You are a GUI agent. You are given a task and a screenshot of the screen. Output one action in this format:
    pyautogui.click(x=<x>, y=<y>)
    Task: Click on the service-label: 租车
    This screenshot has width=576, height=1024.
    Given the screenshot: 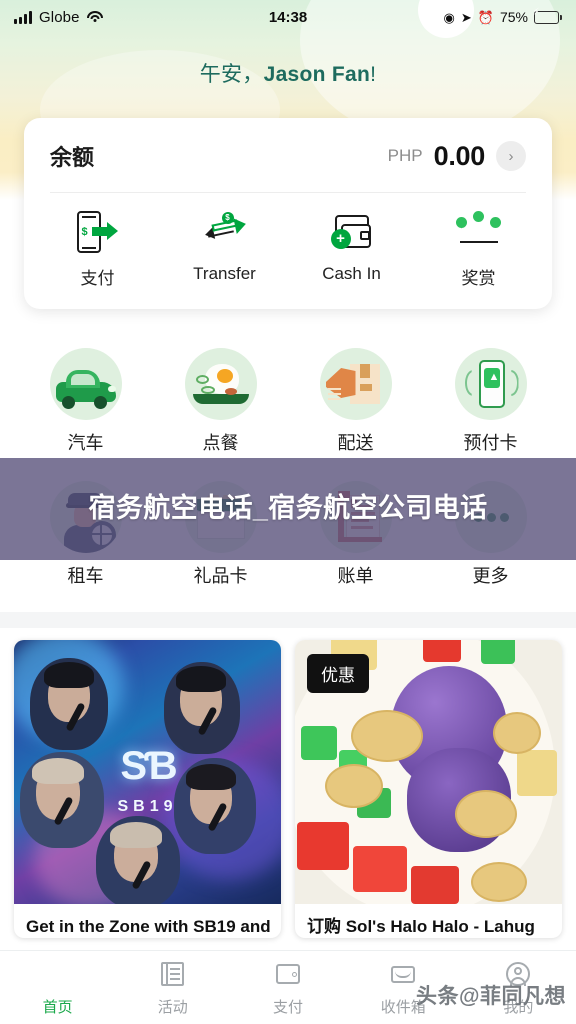 What is the action you would take?
    pyautogui.click(x=85, y=576)
    